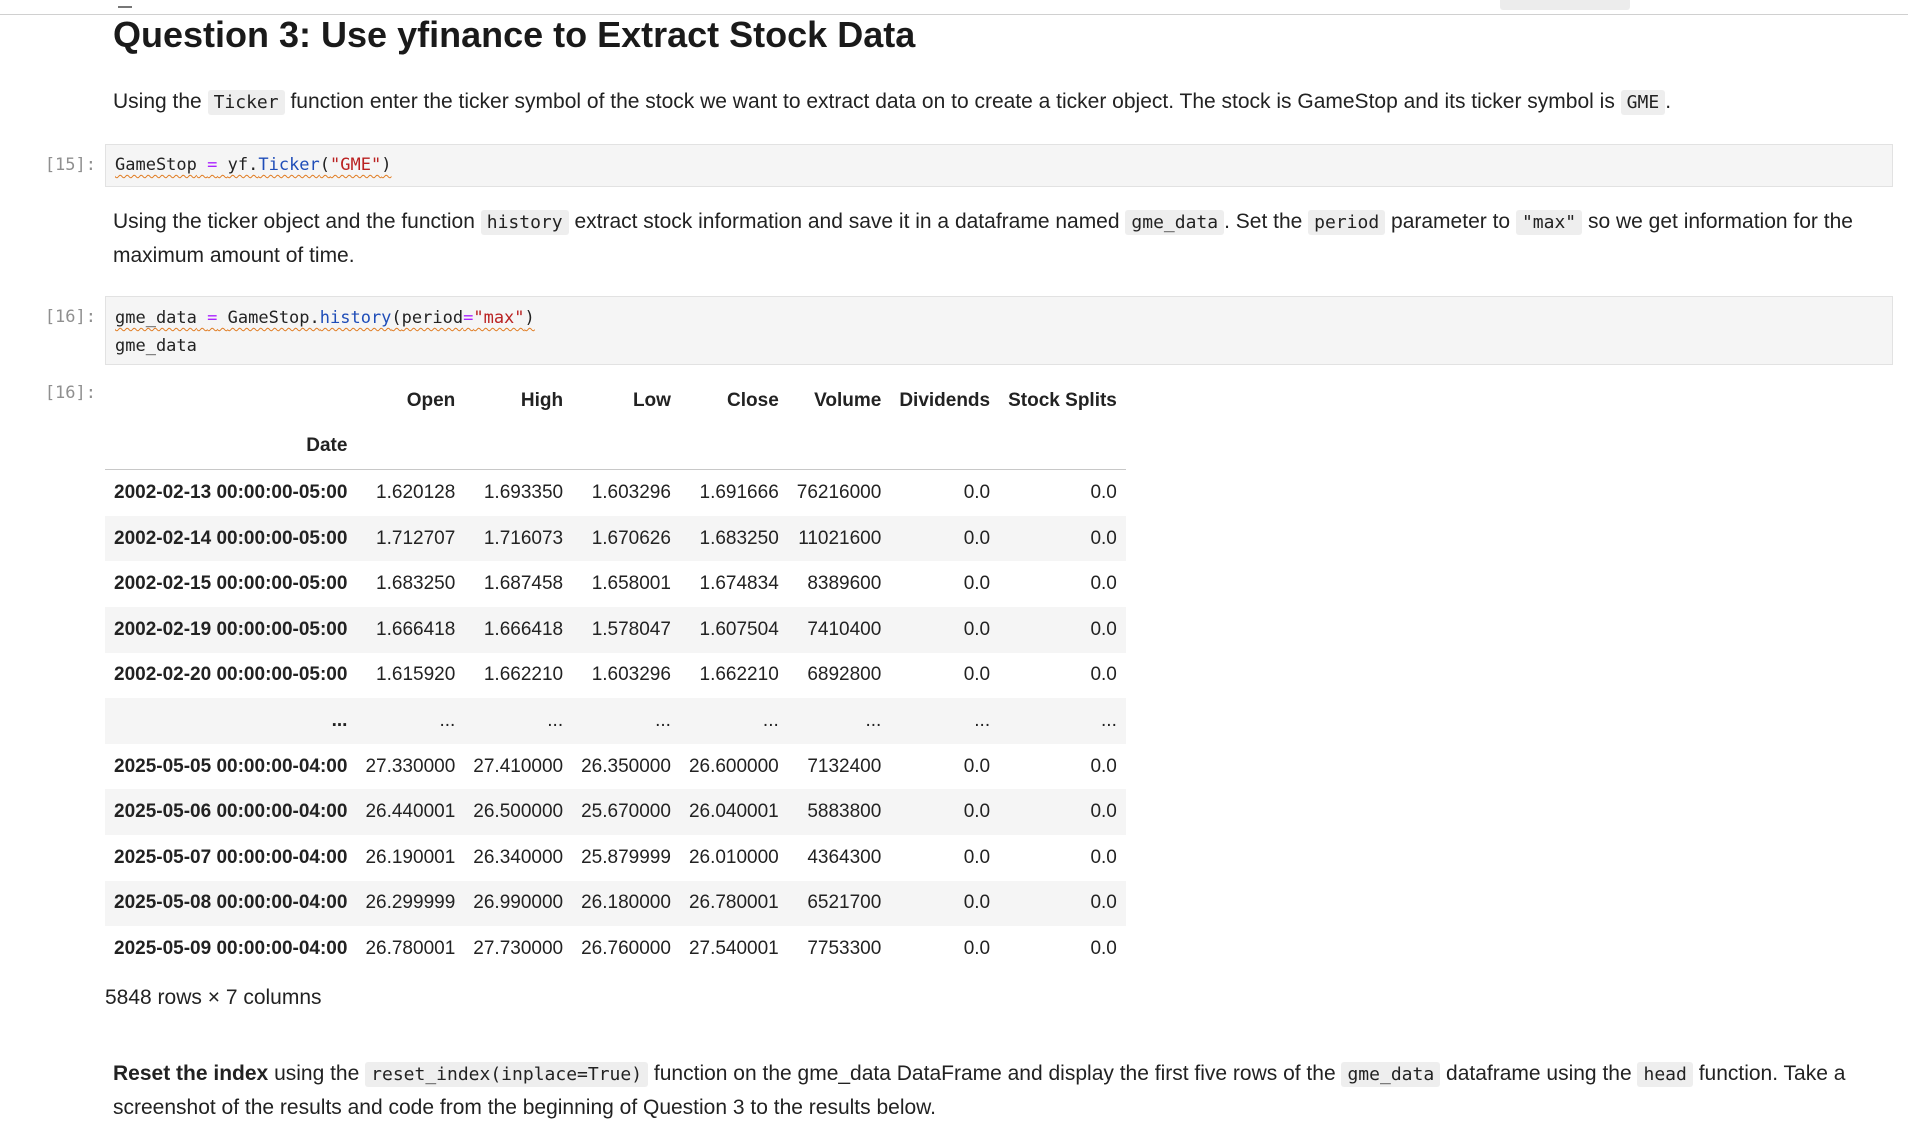 This screenshot has height=1141, width=1908. What do you see at coordinates (1539, 1073) in the screenshot?
I see `text: dataframe using the` at bounding box center [1539, 1073].